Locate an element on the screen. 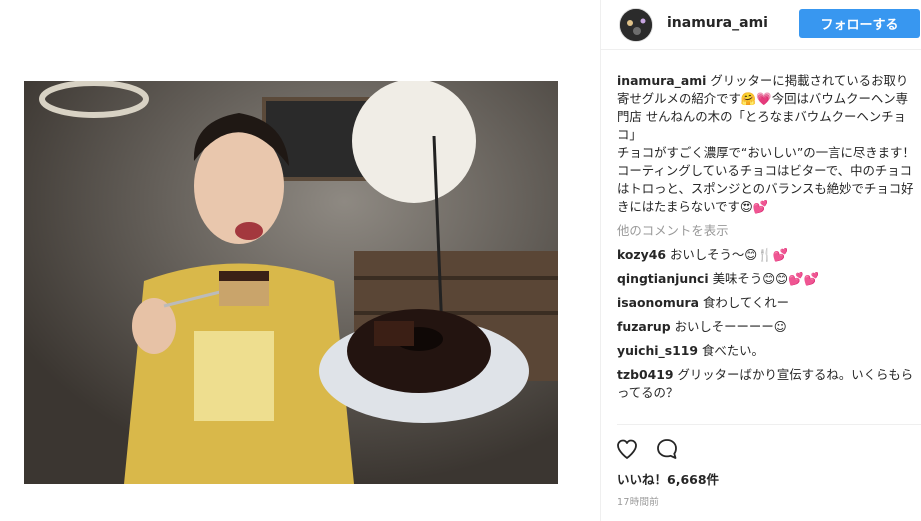 This screenshot has width=921, height=521. comment-item: tzb0419 グリッターばかり宣伝するね。いくらもらってるの？ is located at coordinates (766, 384).